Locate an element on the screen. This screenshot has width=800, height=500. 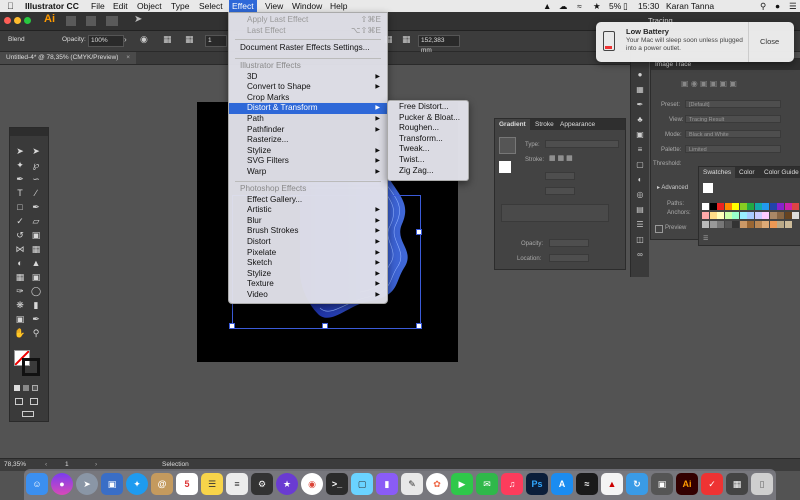
paintbrush-tool-icon: ✒ is located at coordinates (36, 207).